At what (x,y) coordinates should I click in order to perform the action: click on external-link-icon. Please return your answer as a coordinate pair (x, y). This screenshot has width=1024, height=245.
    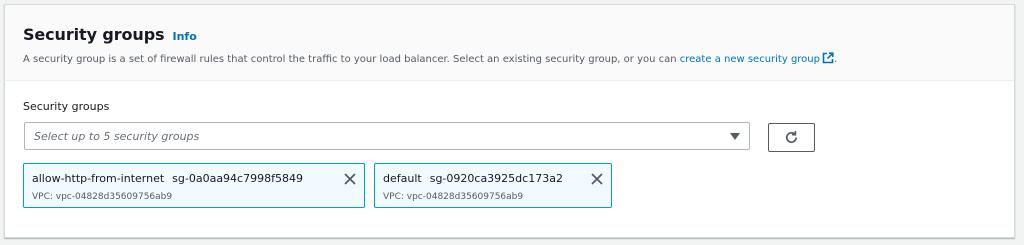
    Looking at the image, I should click on (828, 58).